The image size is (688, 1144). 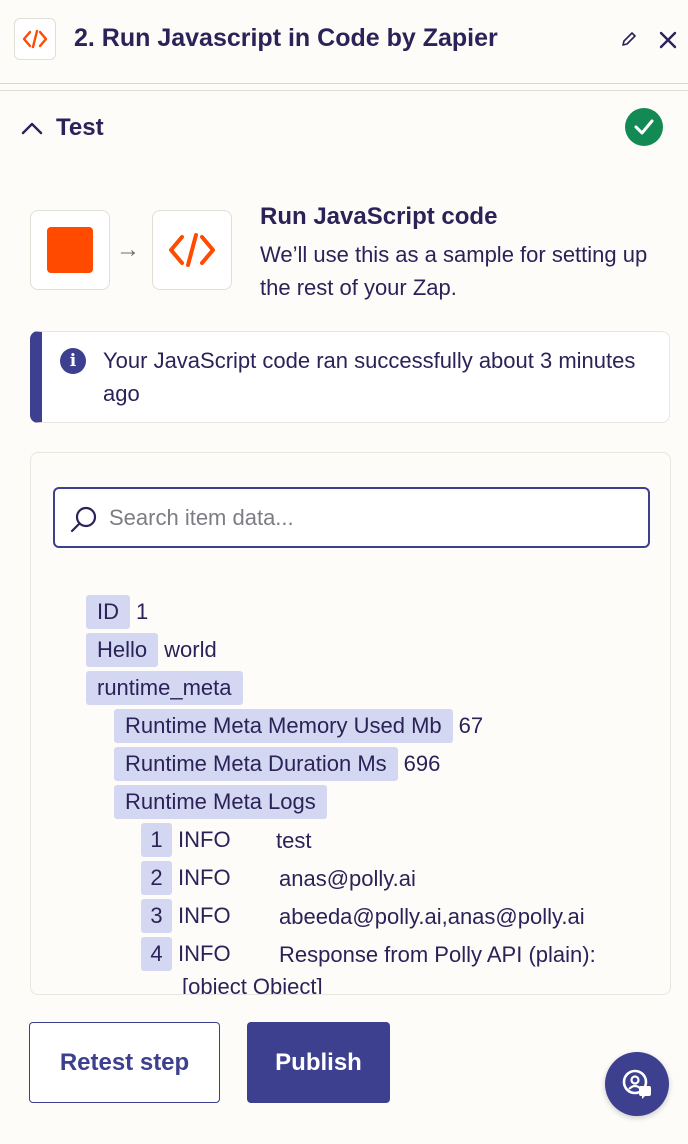 I want to click on log-index: 3, so click(x=156, y=916).